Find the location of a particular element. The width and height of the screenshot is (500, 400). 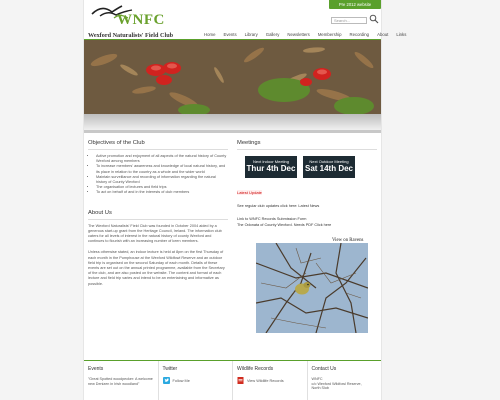

twitter-follow-link: Follow Me is located at coordinates (195, 380).